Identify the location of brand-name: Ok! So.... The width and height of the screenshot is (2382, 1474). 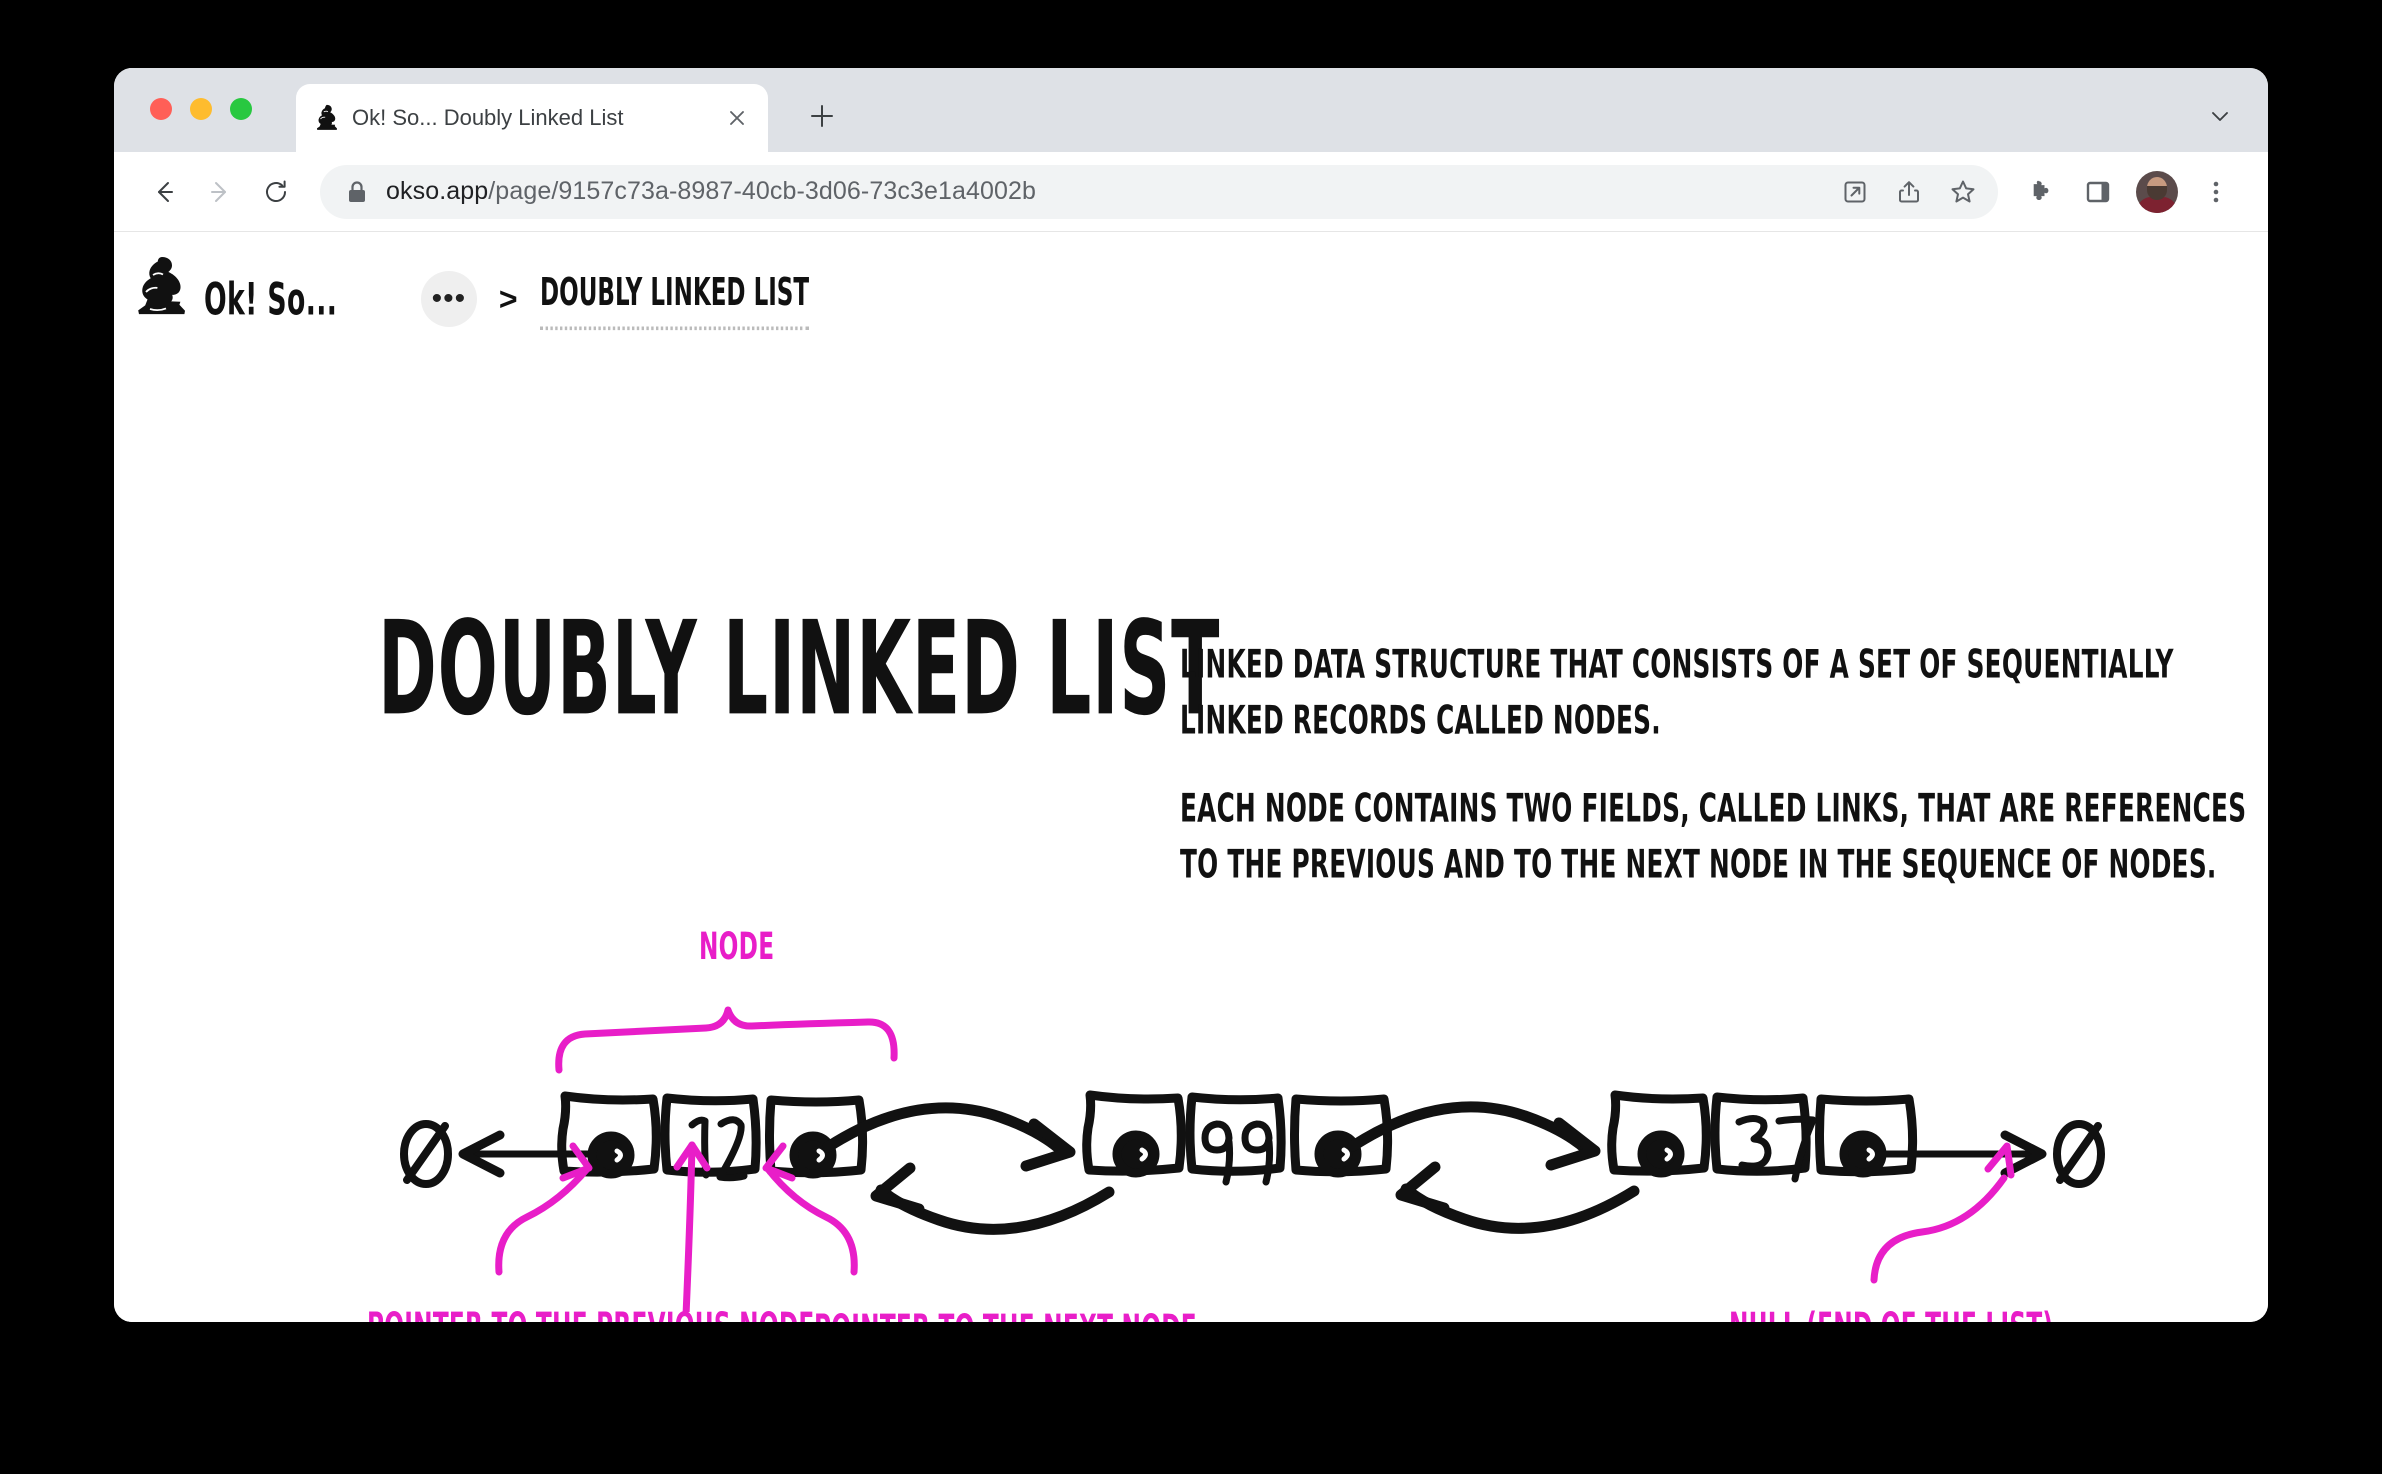
(270, 299).